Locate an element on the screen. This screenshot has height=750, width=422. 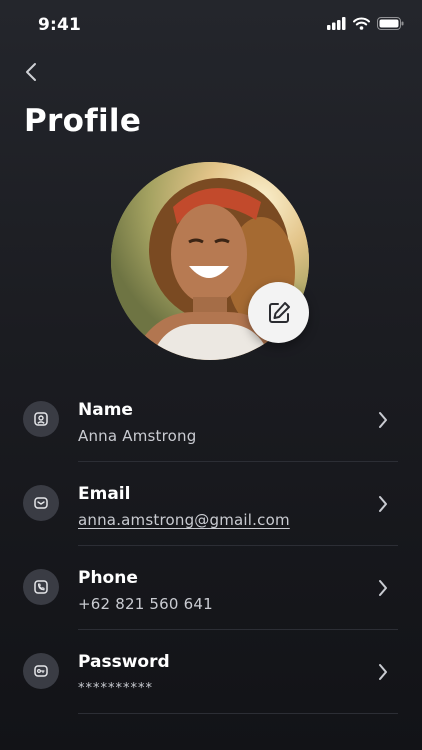
password-row: Password ********** is located at coordinates (211, 672).